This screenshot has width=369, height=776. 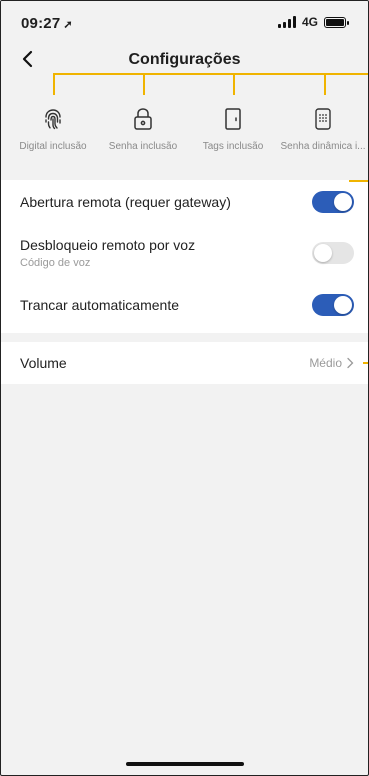 I want to click on shortcut-label: Digital inclusão, so click(x=53, y=146).